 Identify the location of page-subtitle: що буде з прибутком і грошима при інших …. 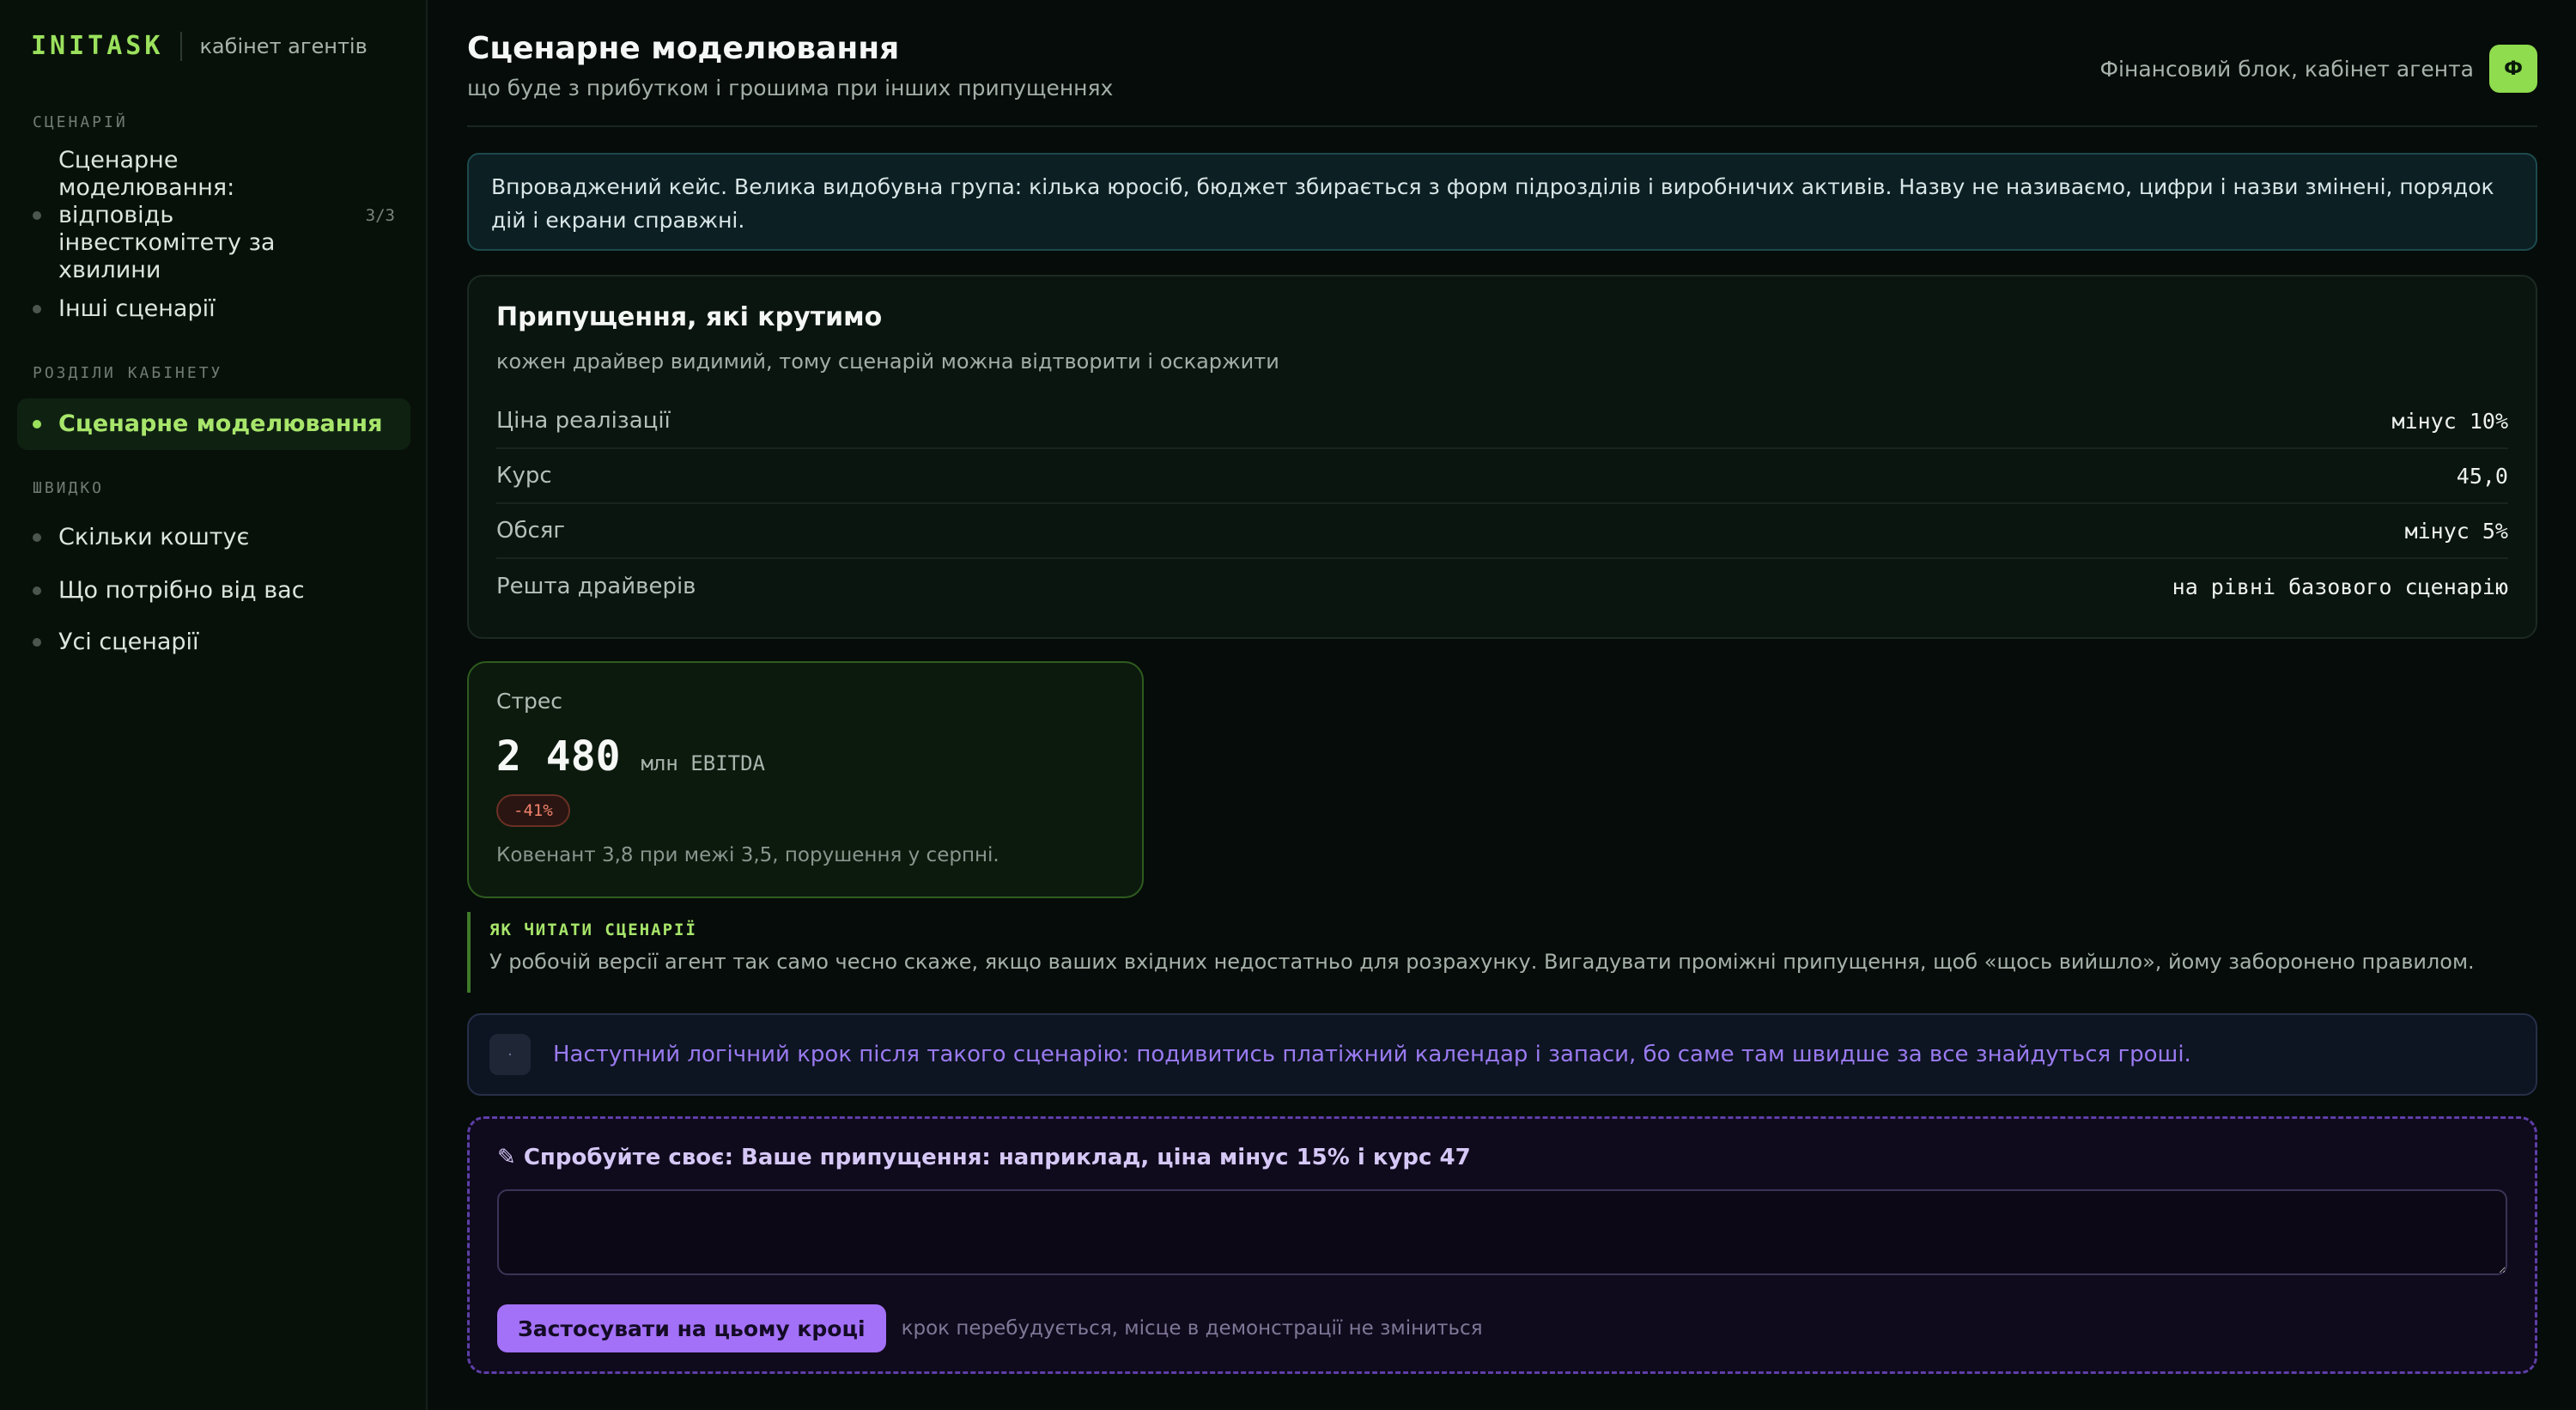
(790, 88).